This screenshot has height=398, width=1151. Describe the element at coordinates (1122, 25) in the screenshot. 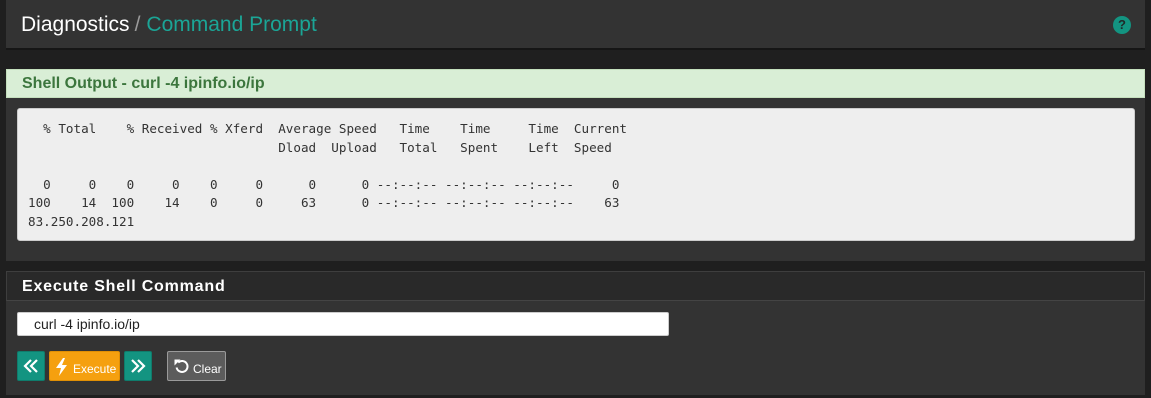

I see `question-circle-icon: ?` at that location.